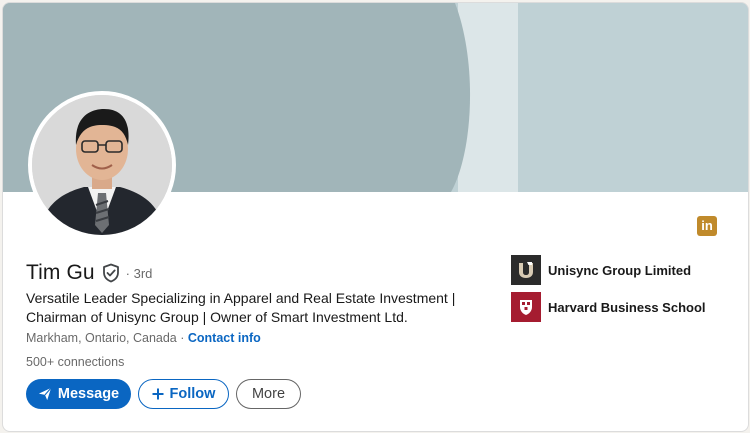  Describe the element at coordinates (707, 226) in the screenshot. I see `linkedin-icon: in` at that location.